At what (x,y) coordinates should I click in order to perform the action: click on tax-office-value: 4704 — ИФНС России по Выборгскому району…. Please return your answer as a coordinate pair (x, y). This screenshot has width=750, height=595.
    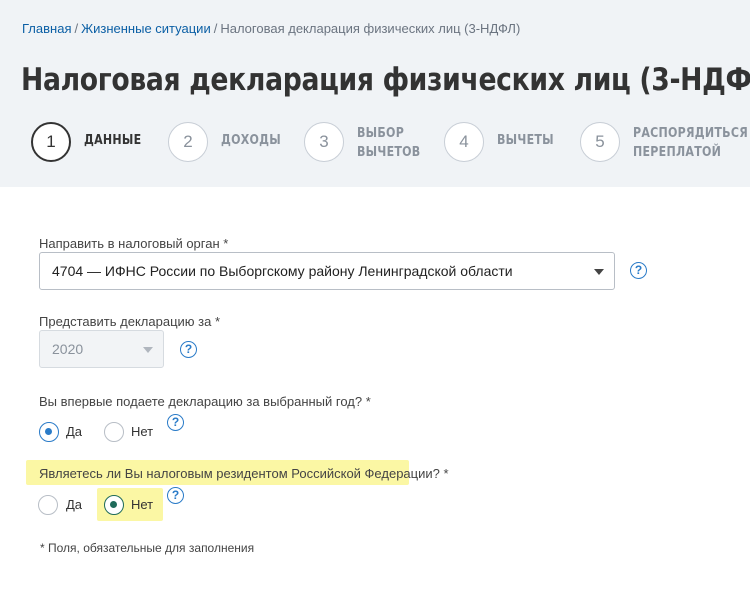
    Looking at the image, I should click on (282, 271).